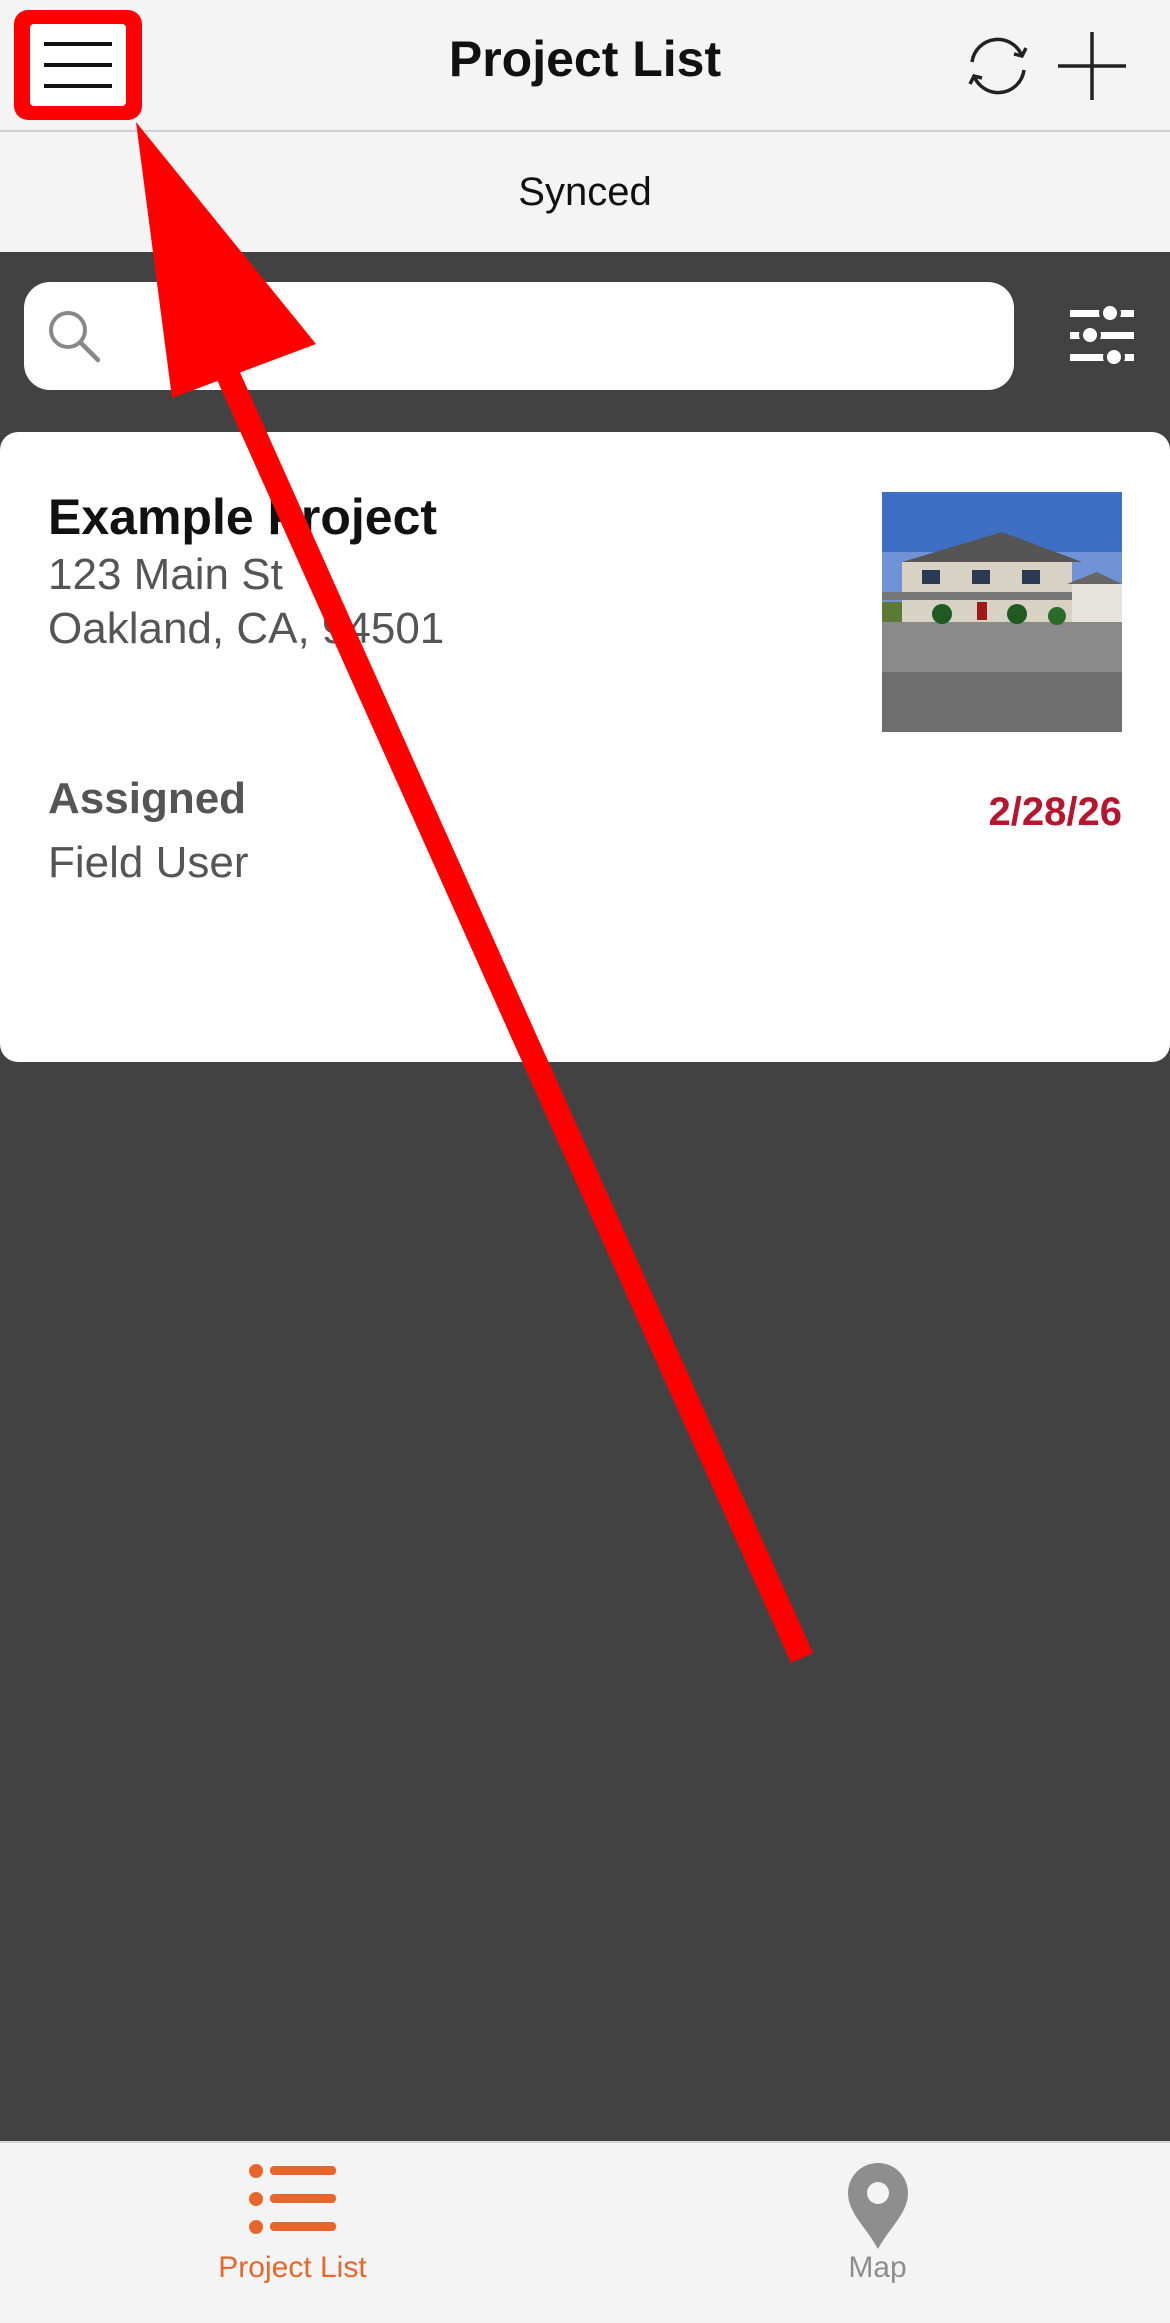 The height and width of the screenshot is (2323, 1170). I want to click on tab-project-list-label: Project List, so click(292, 2267).